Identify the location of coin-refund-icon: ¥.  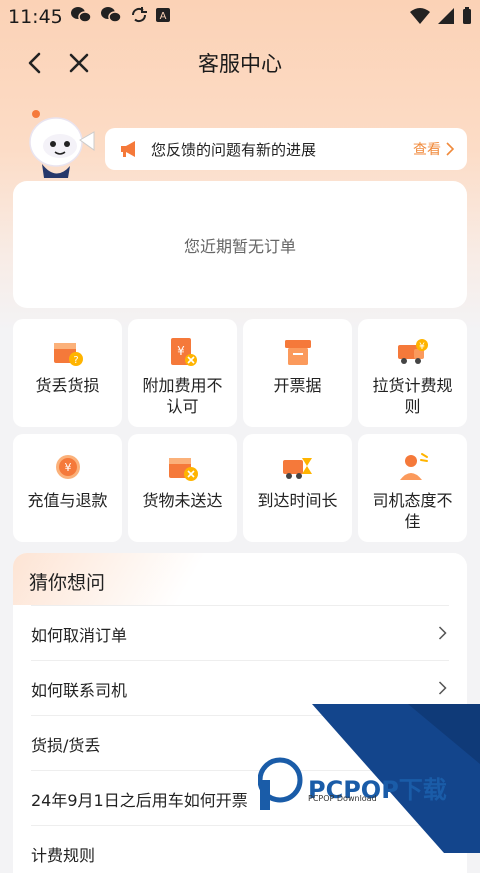
(67, 467).